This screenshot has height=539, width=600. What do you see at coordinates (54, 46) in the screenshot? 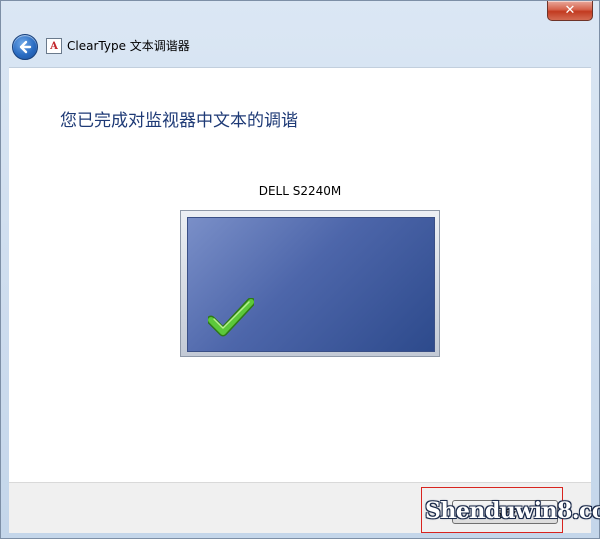
I see `cleartype-app-icon: A` at bounding box center [54, 46].